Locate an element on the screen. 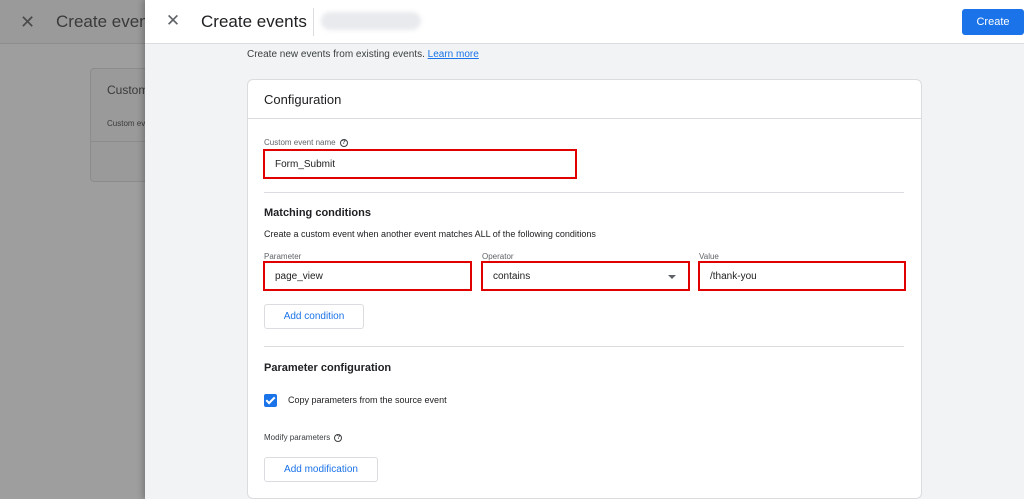 This screenshot has height=499, width=1024. modify-parameters-label-text: Modify parameters is located at coordinates (297, 437).